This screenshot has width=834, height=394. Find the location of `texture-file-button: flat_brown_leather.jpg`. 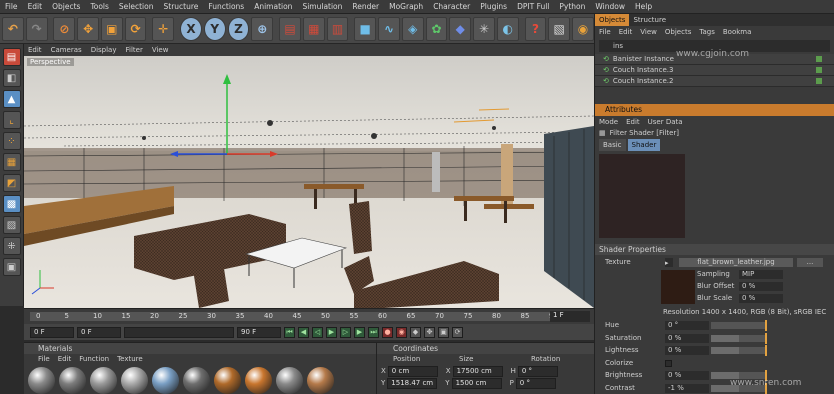

texture-file-button: flat_brown_leather.jpg is located at coordinates (736, 262).